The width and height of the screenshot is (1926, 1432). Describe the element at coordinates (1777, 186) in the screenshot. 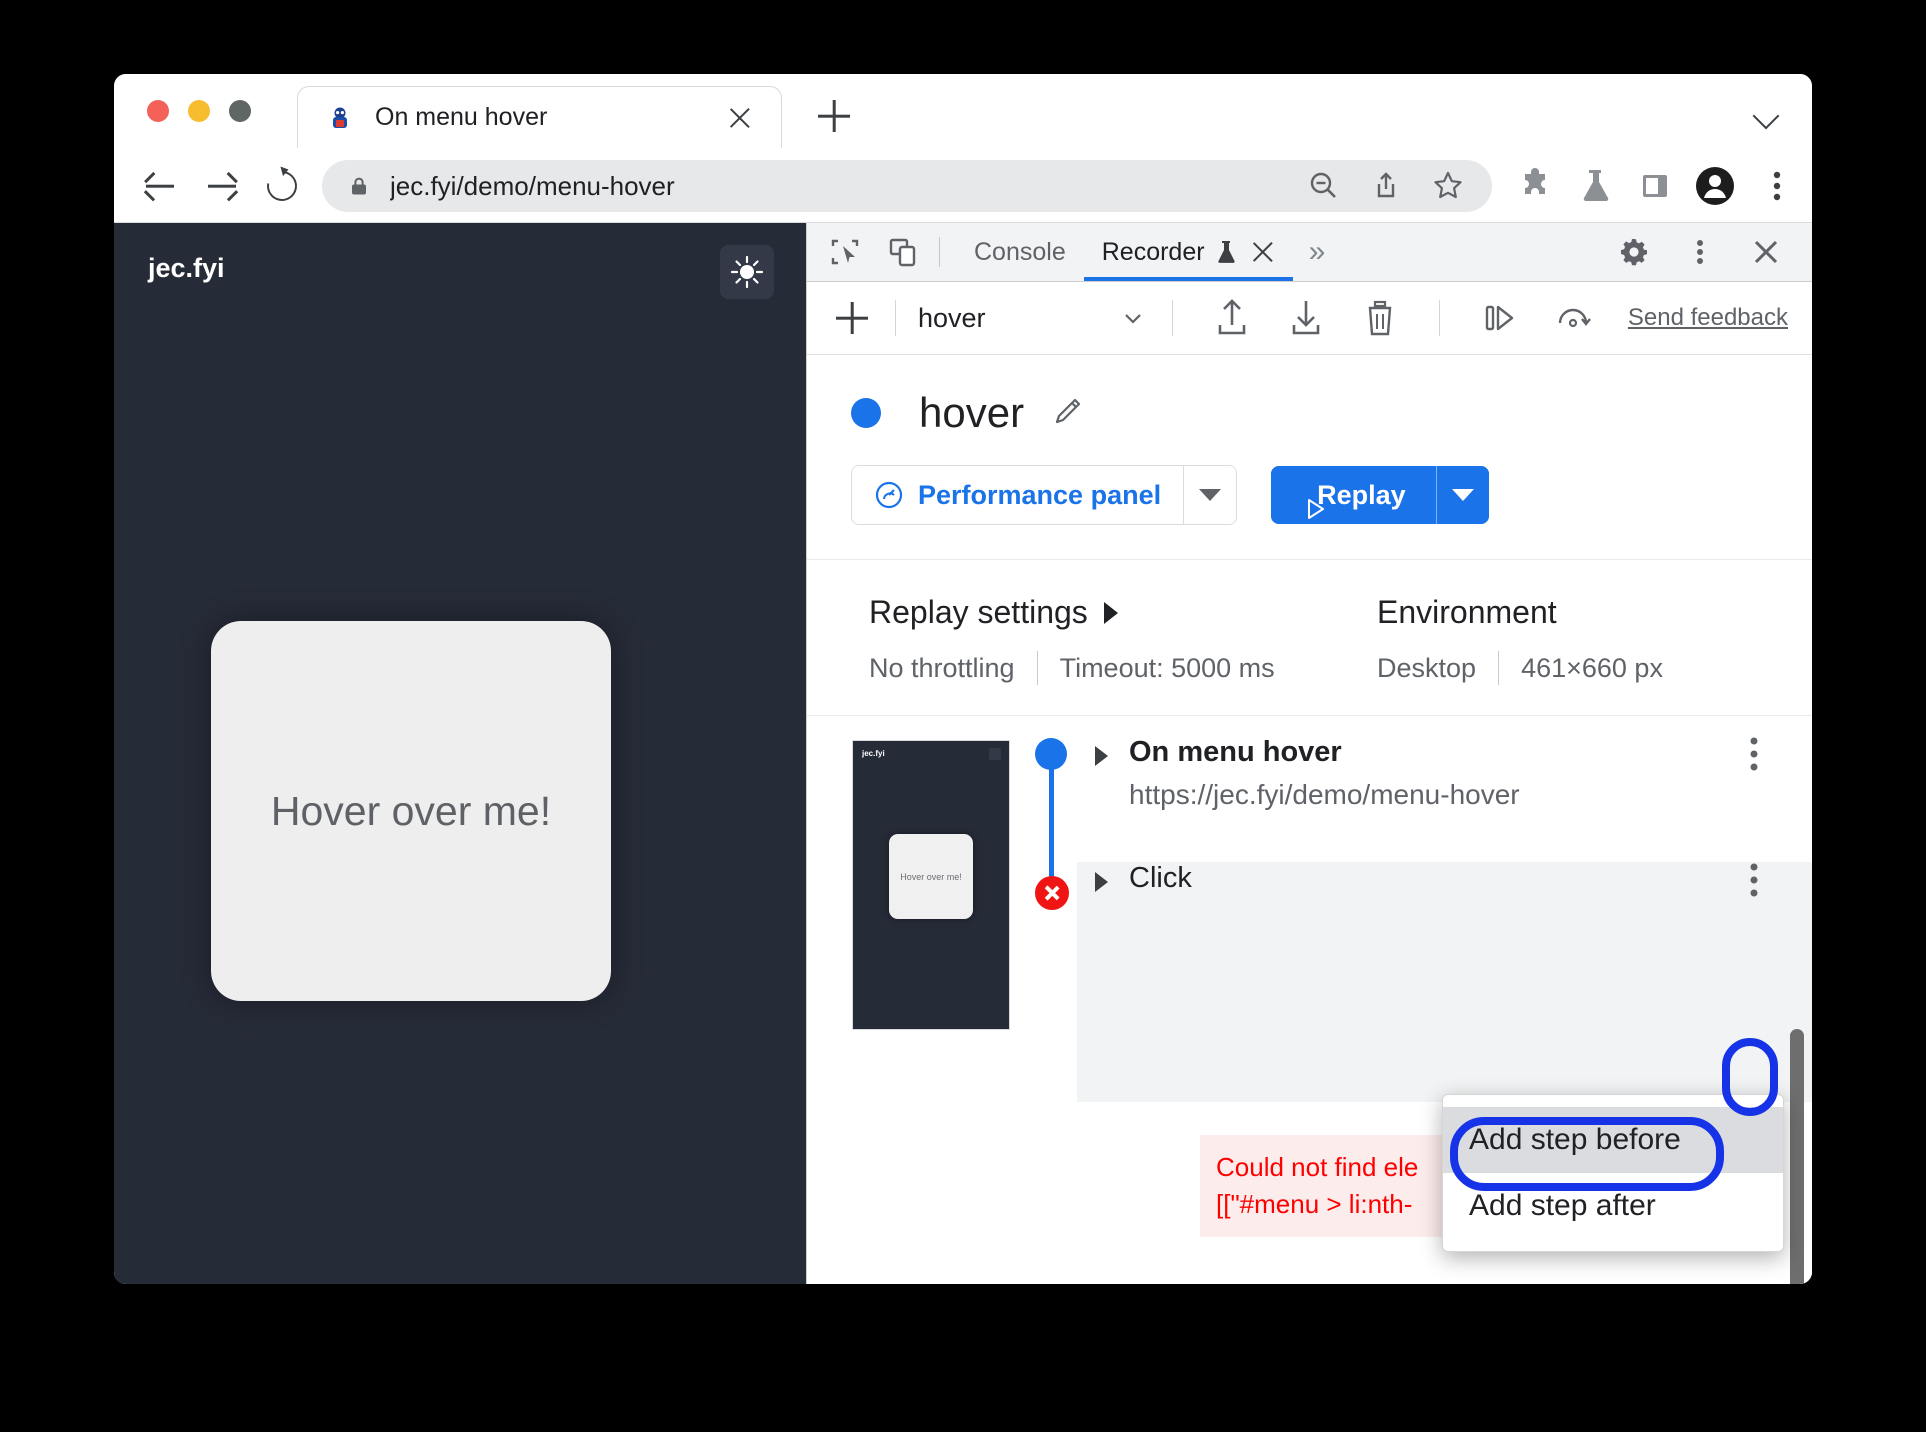

I see `chrome-menu-icon` at that location.